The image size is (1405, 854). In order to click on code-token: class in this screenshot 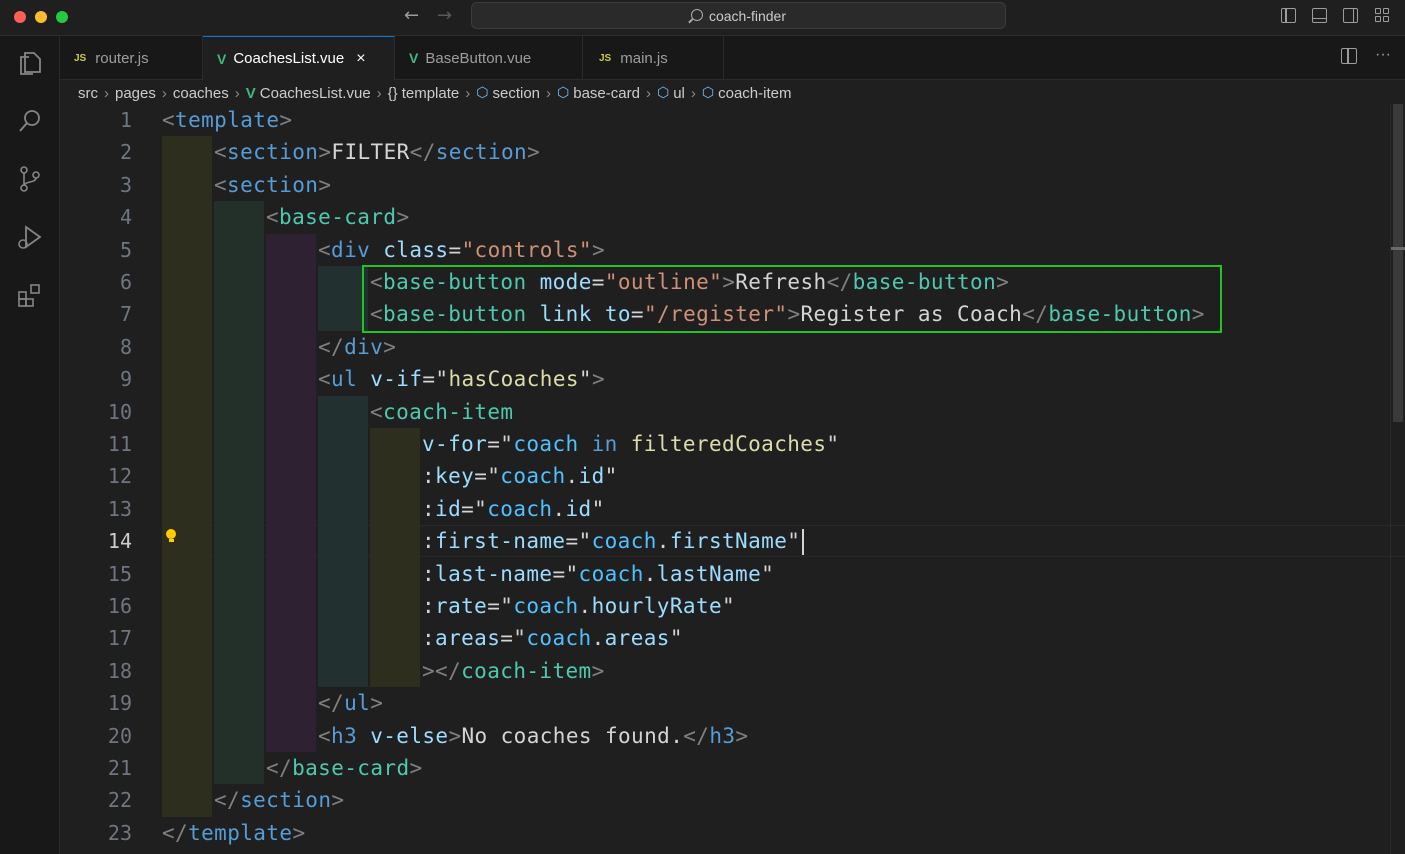, I will do `click(416, 249)`.